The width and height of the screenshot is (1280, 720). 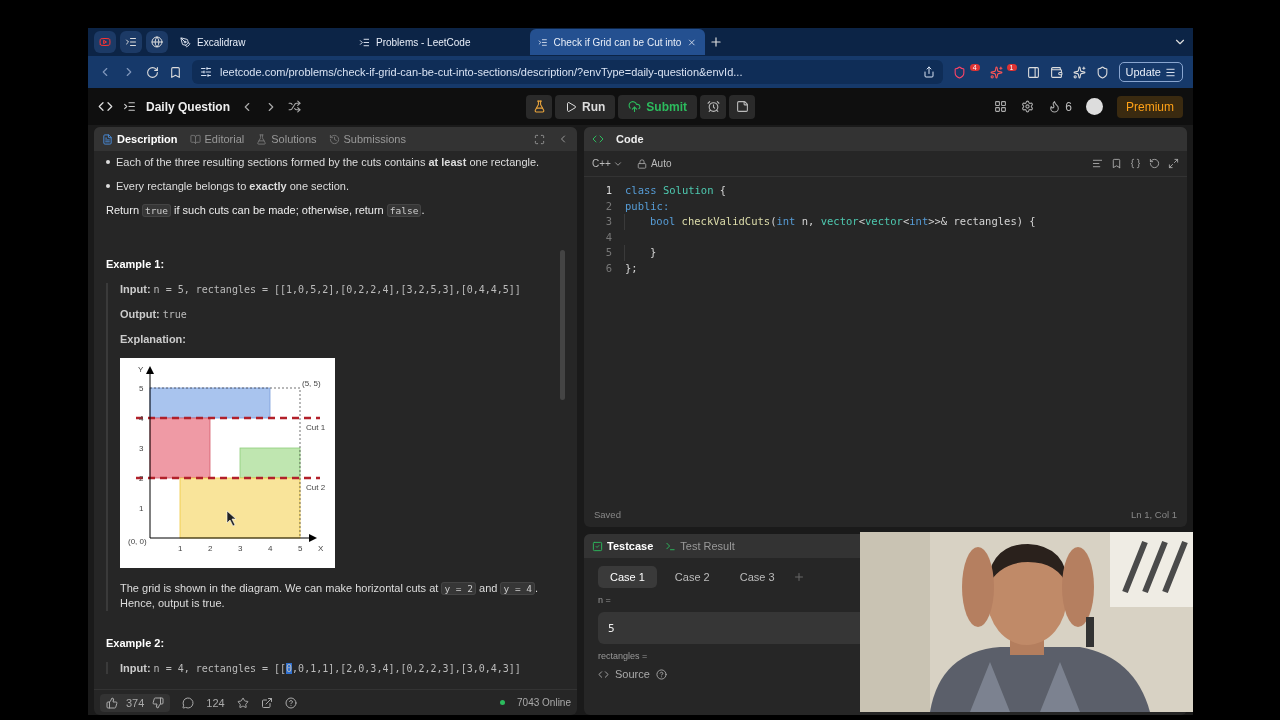 I want to click on tick-label: 1, so click(x=180, y=548).